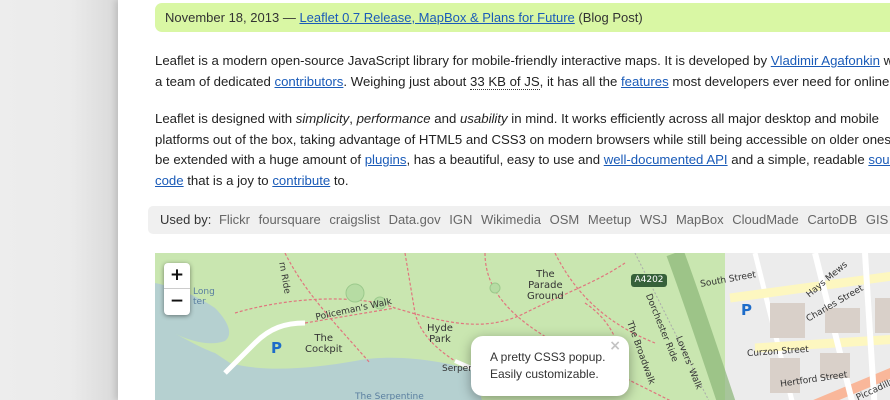 The width and height of the screenshot is (890, 400). Describe the element at coordinates (798, 159) in the screenshot. I see `design-text: and a simple, readable` at that location.